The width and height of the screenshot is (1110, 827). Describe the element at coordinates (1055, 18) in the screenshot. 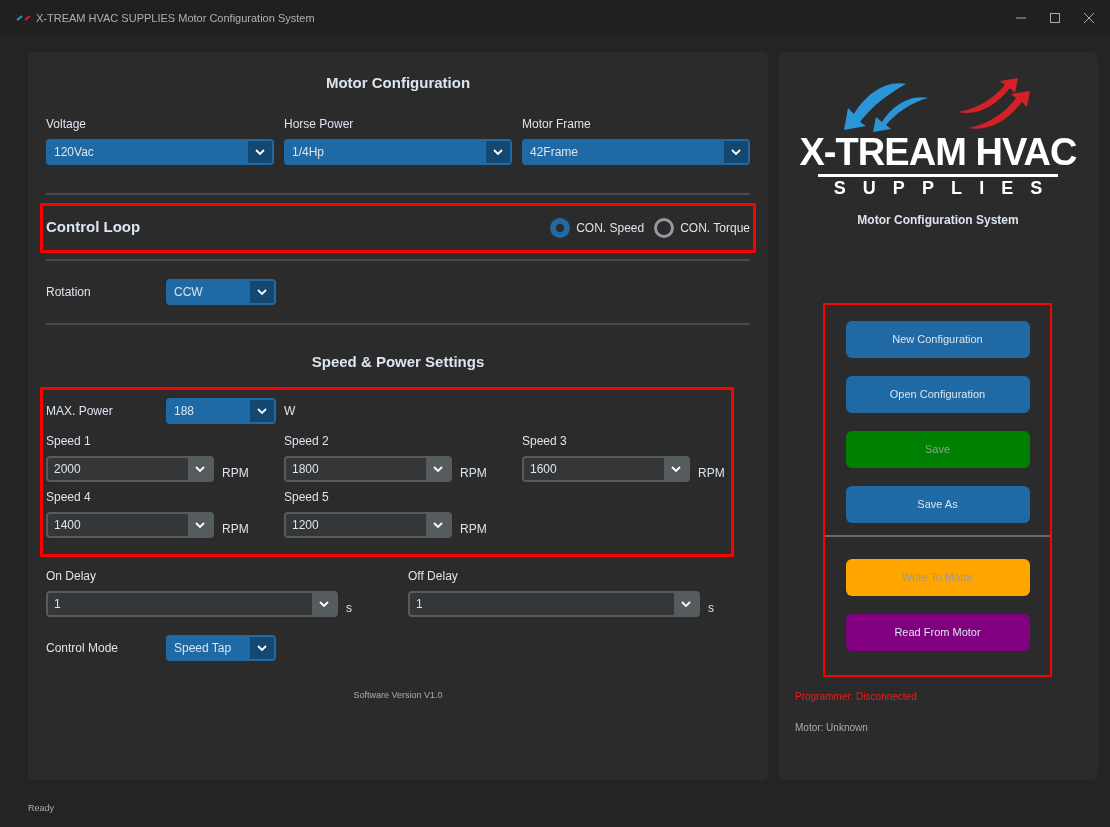

I see `maximize-icon` at that location.